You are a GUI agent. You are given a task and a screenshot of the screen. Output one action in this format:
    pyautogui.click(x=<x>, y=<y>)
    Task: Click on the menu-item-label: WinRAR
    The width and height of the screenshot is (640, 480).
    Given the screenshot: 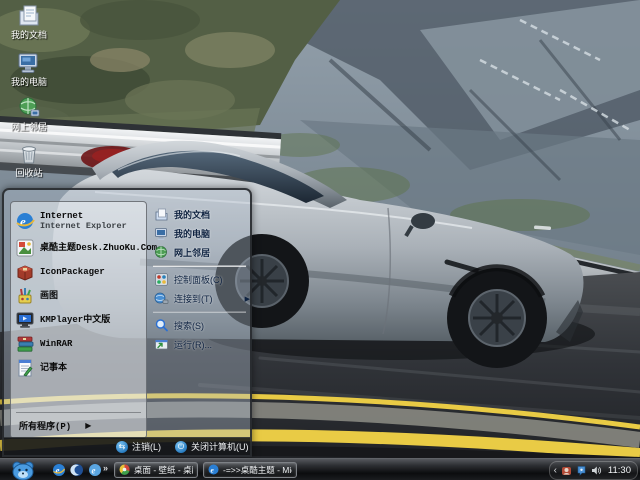 What is the action you would take?
    pyautogui.click(x=56, y=344)
    